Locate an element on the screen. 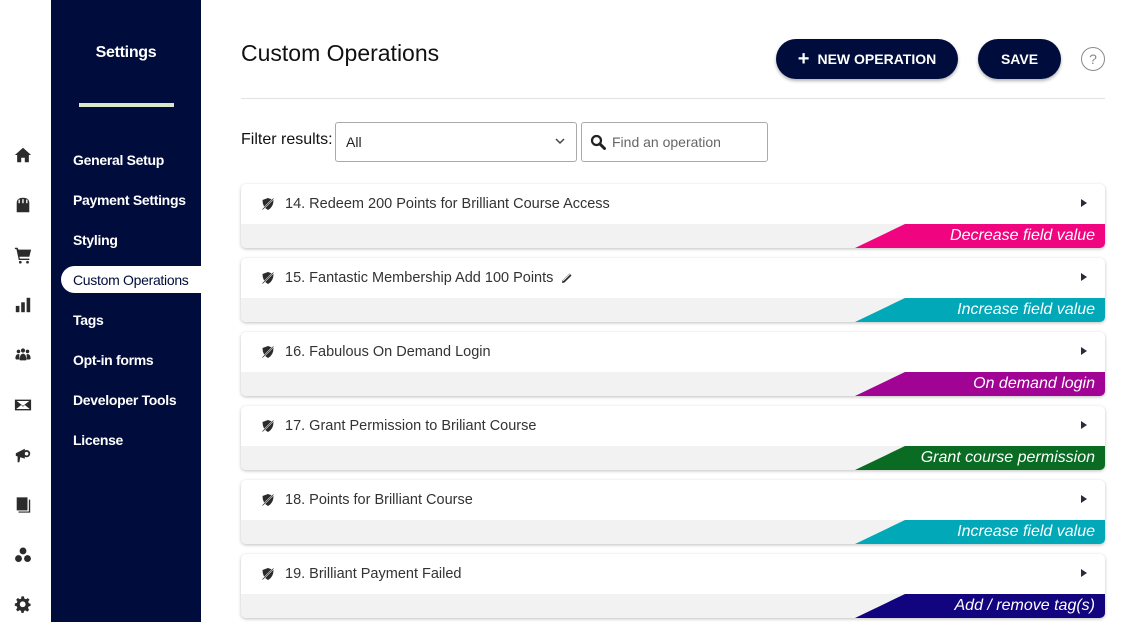  operation-title: 18. Points for Brilliant Course is located at coordinates (379, 500).